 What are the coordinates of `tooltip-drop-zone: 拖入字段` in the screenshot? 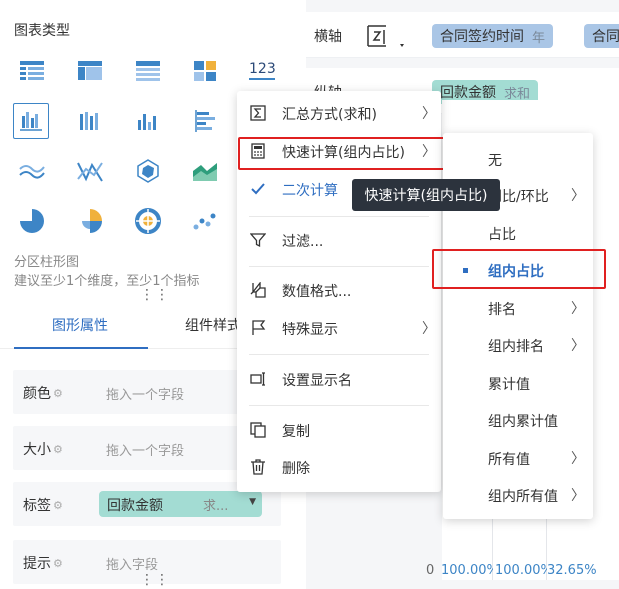 It's located at (132, 563).